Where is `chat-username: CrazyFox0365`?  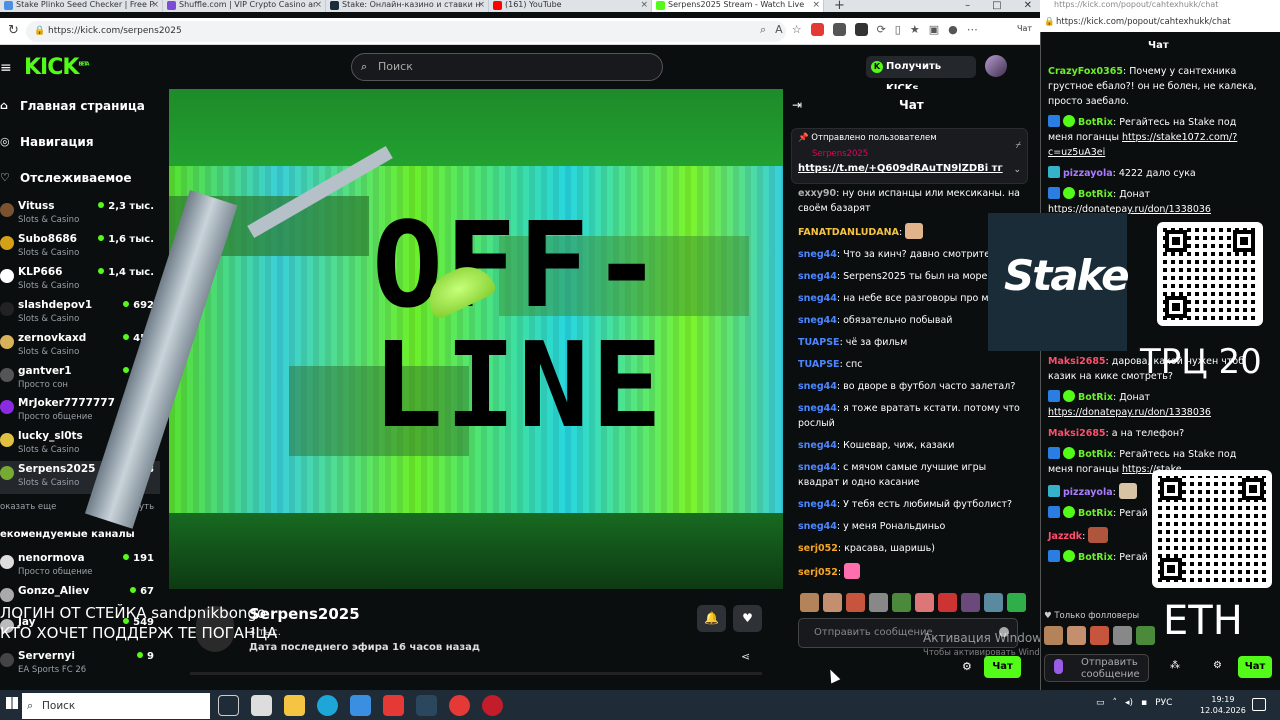
chat-username: CrazyFox0365 is located at coordinates (1085, 71).